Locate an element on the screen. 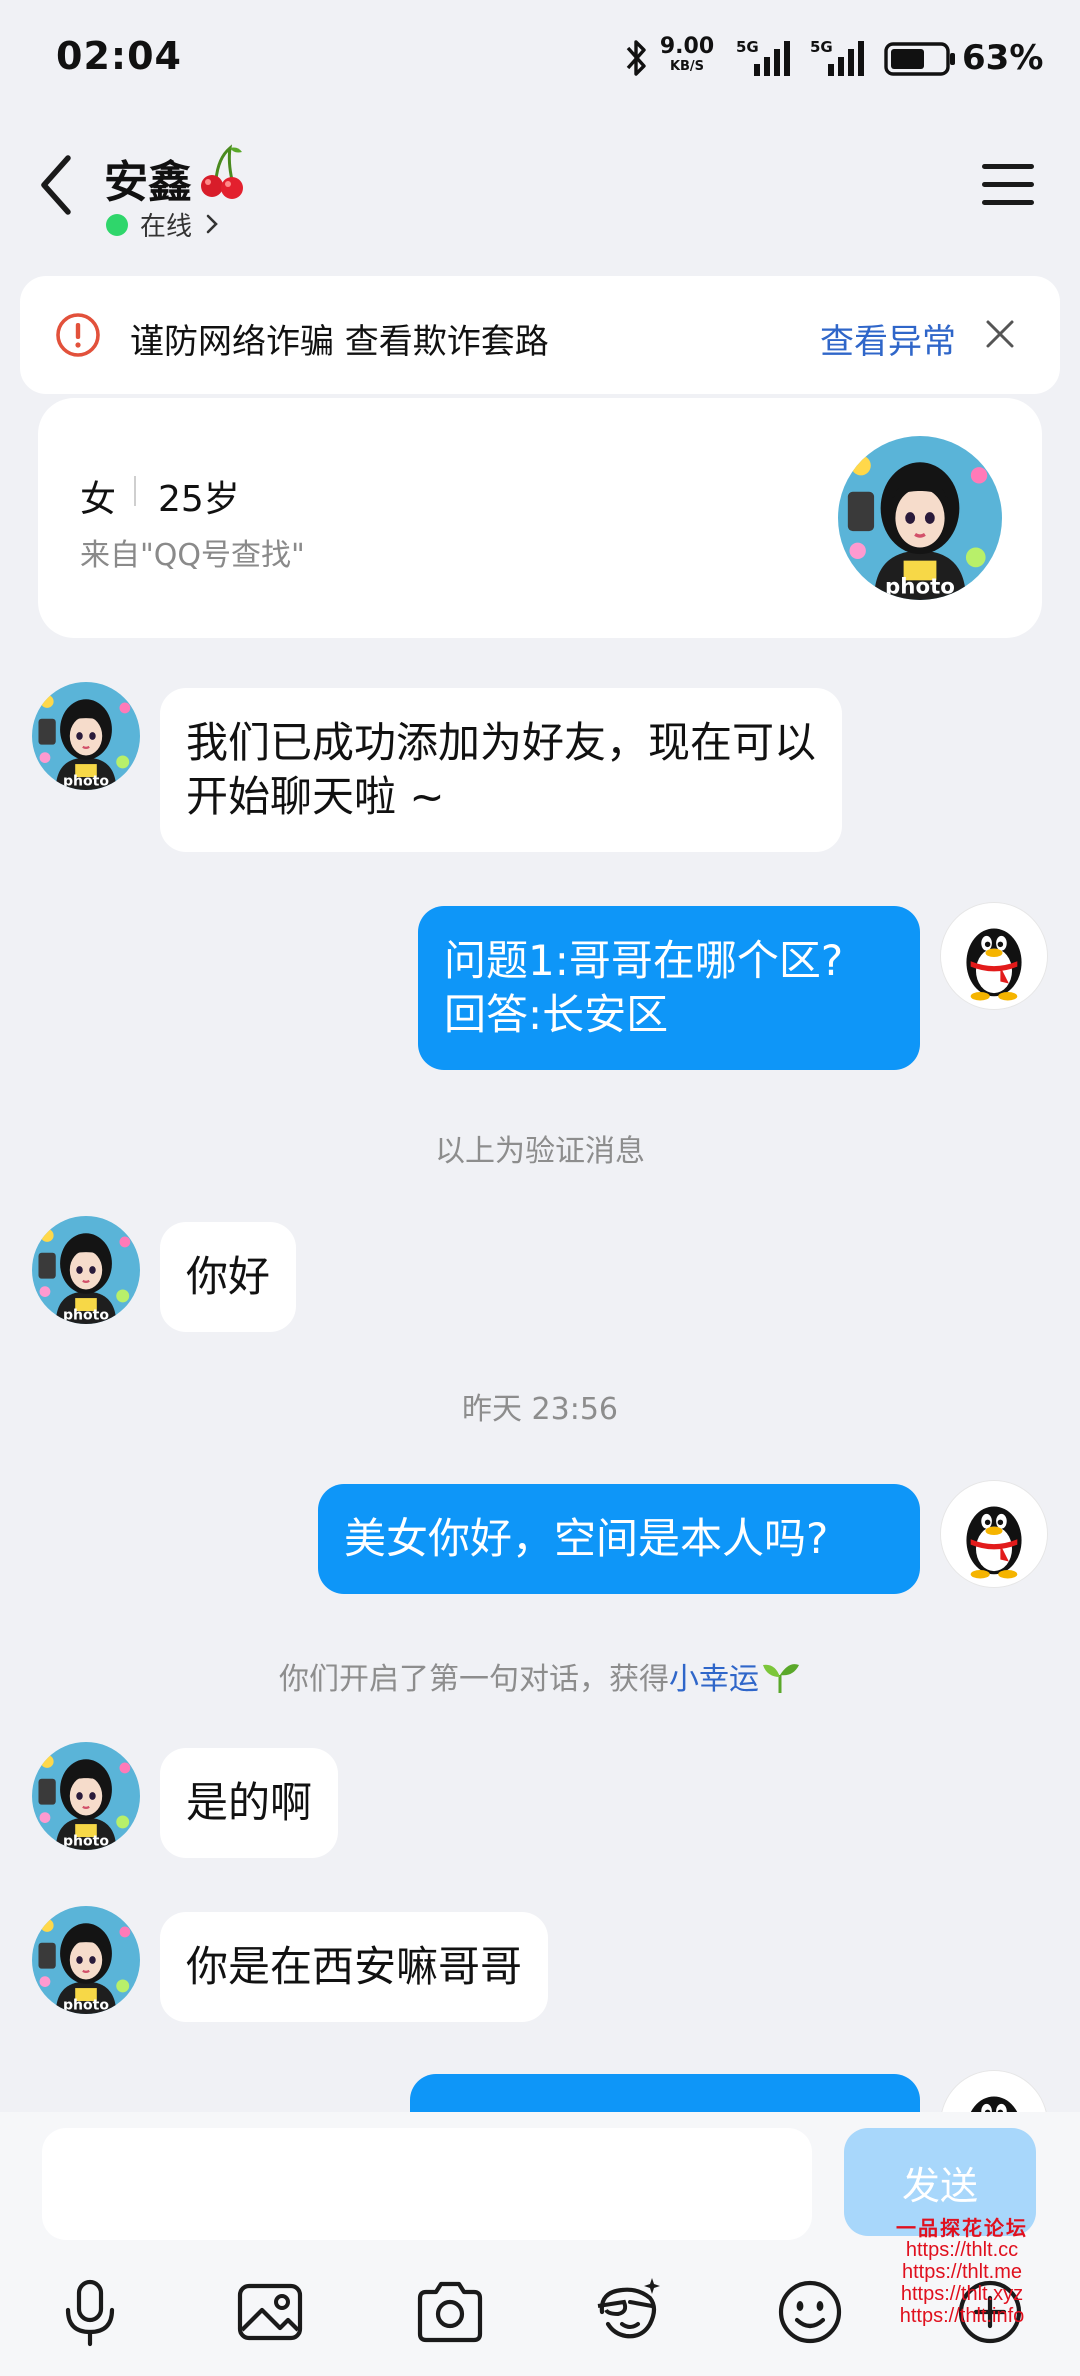  message-text: 是的啊 is located at coordinates (249, 1802).